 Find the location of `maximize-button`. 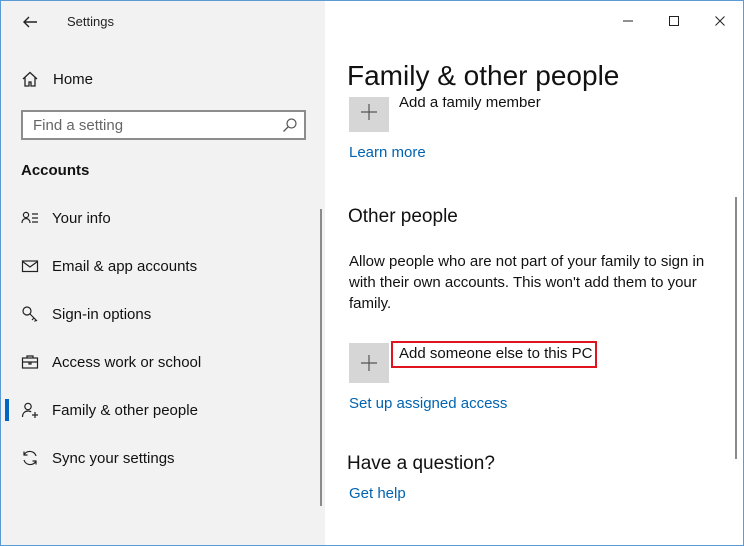

maximize-button is located at coordinates (674, 21).